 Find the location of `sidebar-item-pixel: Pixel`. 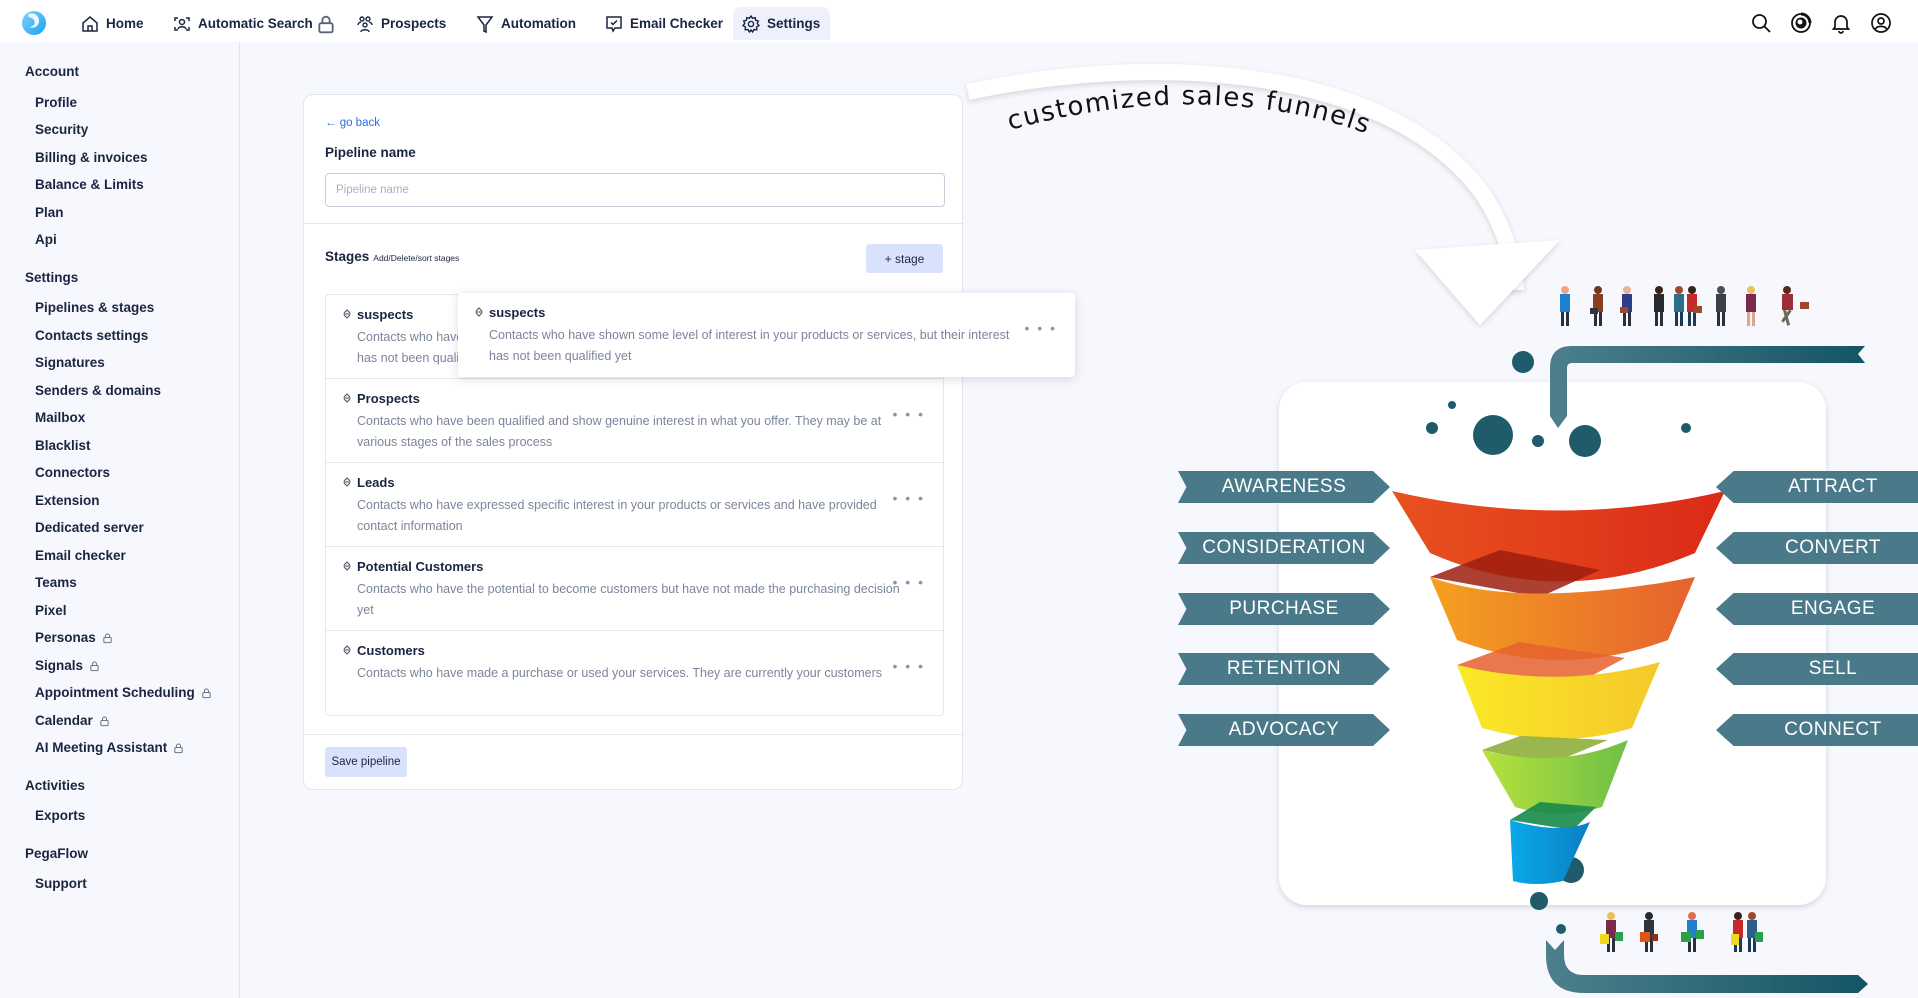

sidebar-item-pixel: Pixel is located at coordinates (51, 610).